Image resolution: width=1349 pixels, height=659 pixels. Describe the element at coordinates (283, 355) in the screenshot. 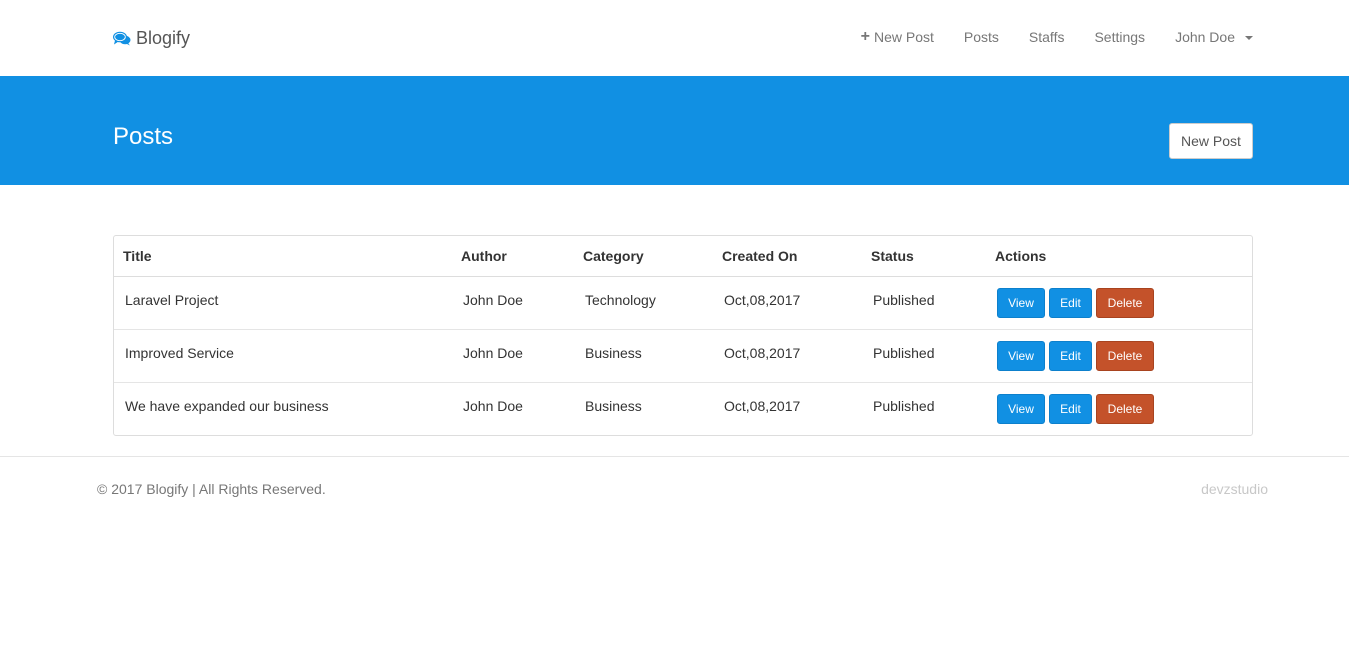

I see `cell-title: Improved Service` at that location.